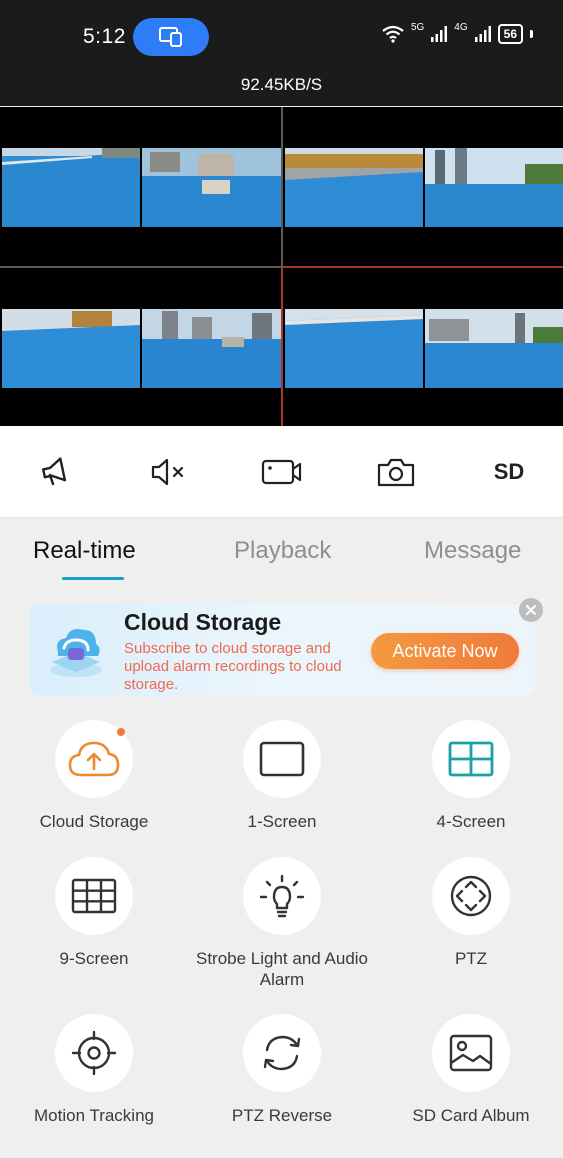  I want to click on light-bulb-icon, so click(282, 896).